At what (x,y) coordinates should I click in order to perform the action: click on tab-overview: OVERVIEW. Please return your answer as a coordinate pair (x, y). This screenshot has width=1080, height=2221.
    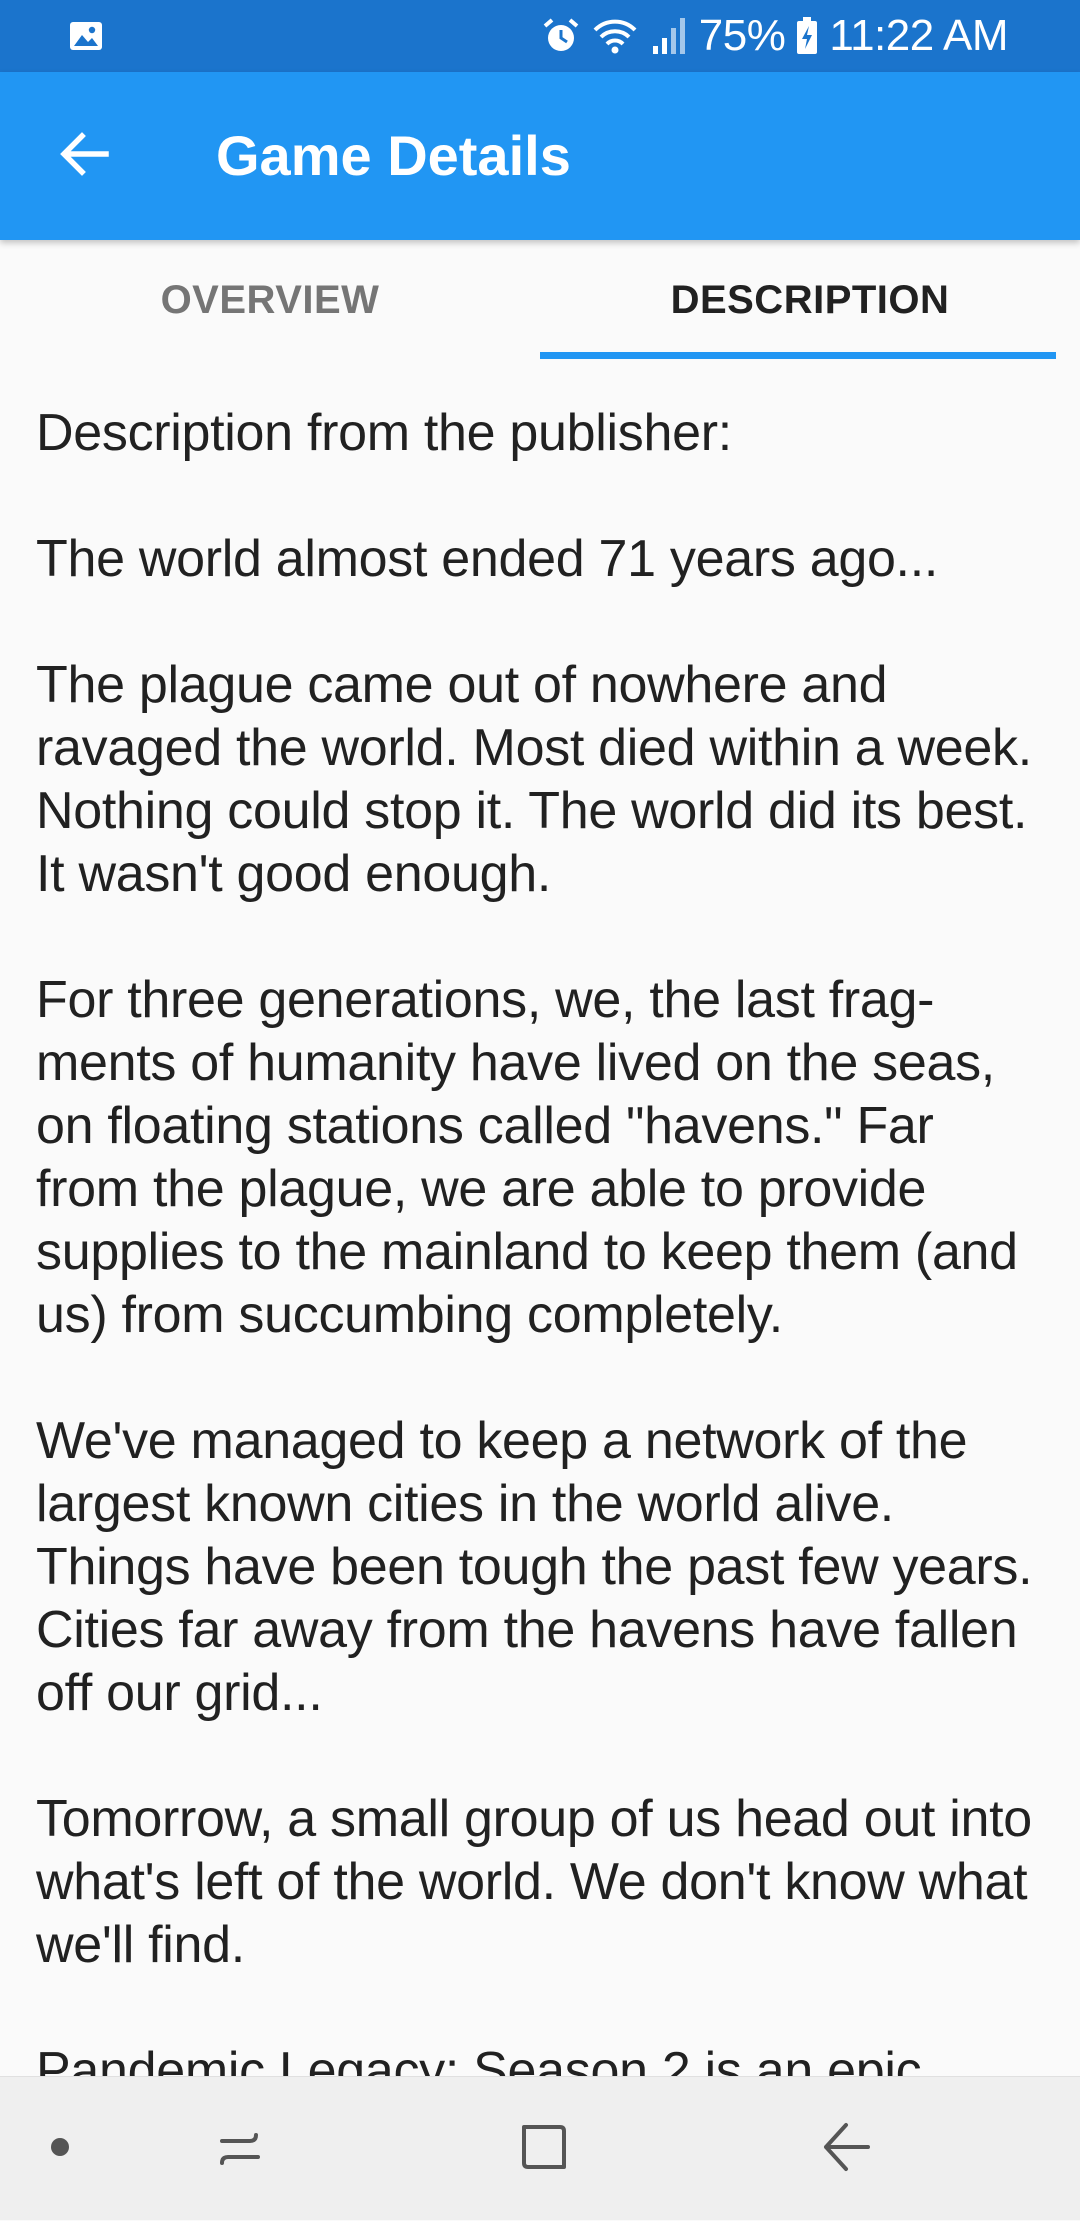
    Looking at the image, I should click on (270, 300).